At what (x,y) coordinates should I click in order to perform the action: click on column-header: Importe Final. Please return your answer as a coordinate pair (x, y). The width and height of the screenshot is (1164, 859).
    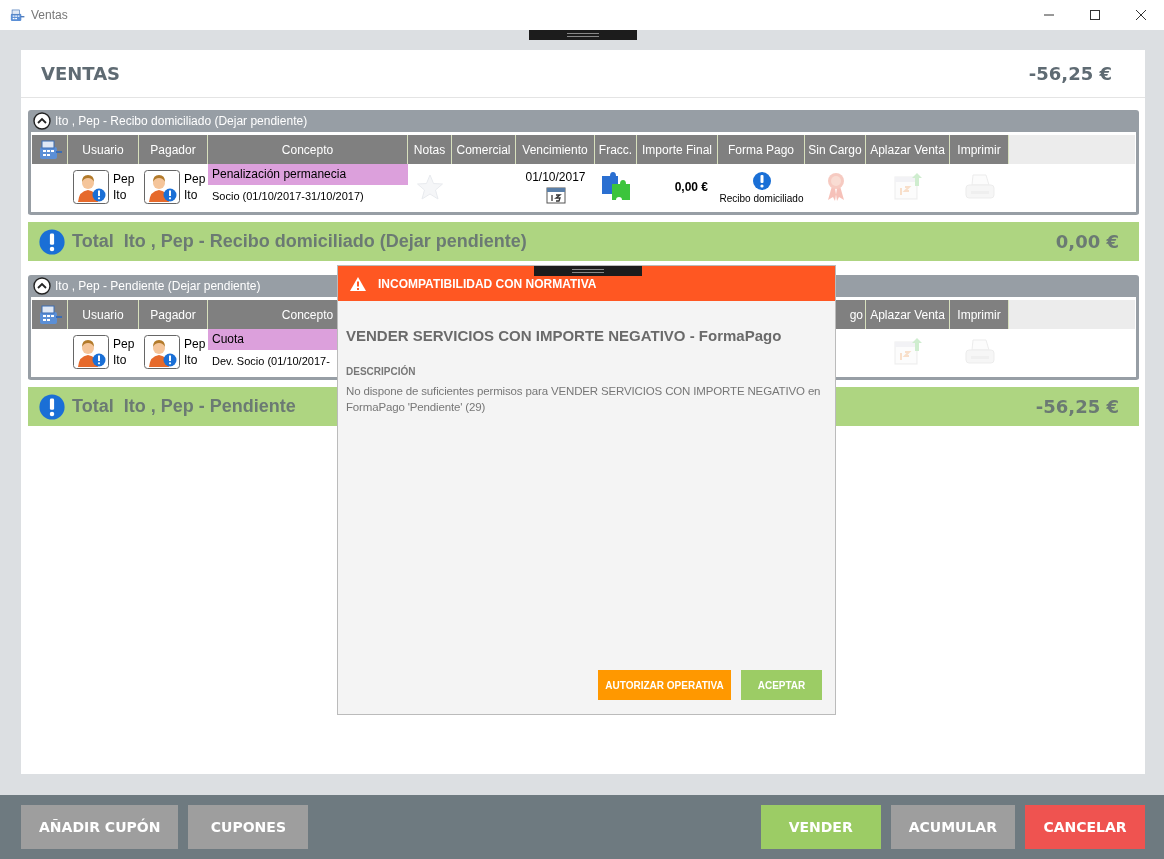
    Looking at the image, I should click on (677, 149).